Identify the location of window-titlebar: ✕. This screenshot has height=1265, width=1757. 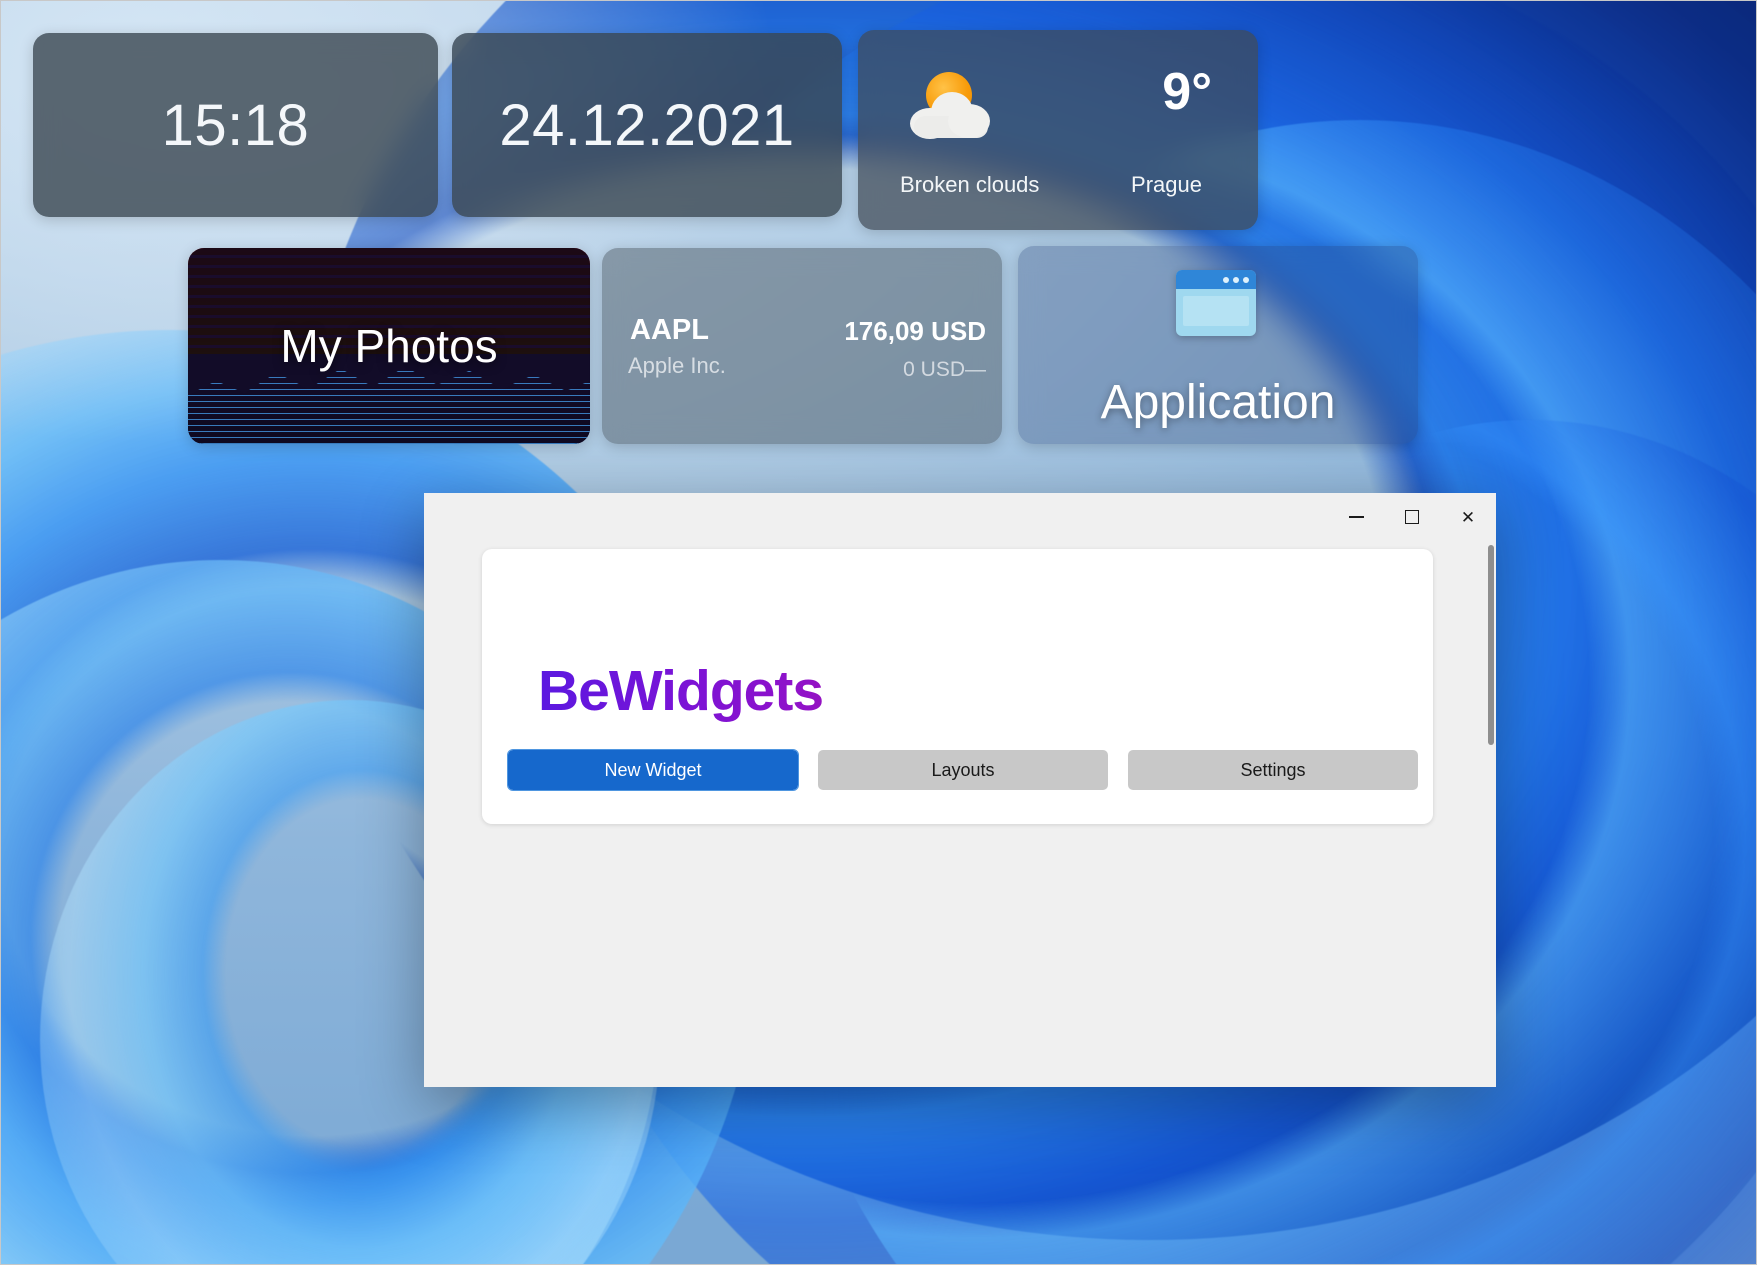
(960, 517).